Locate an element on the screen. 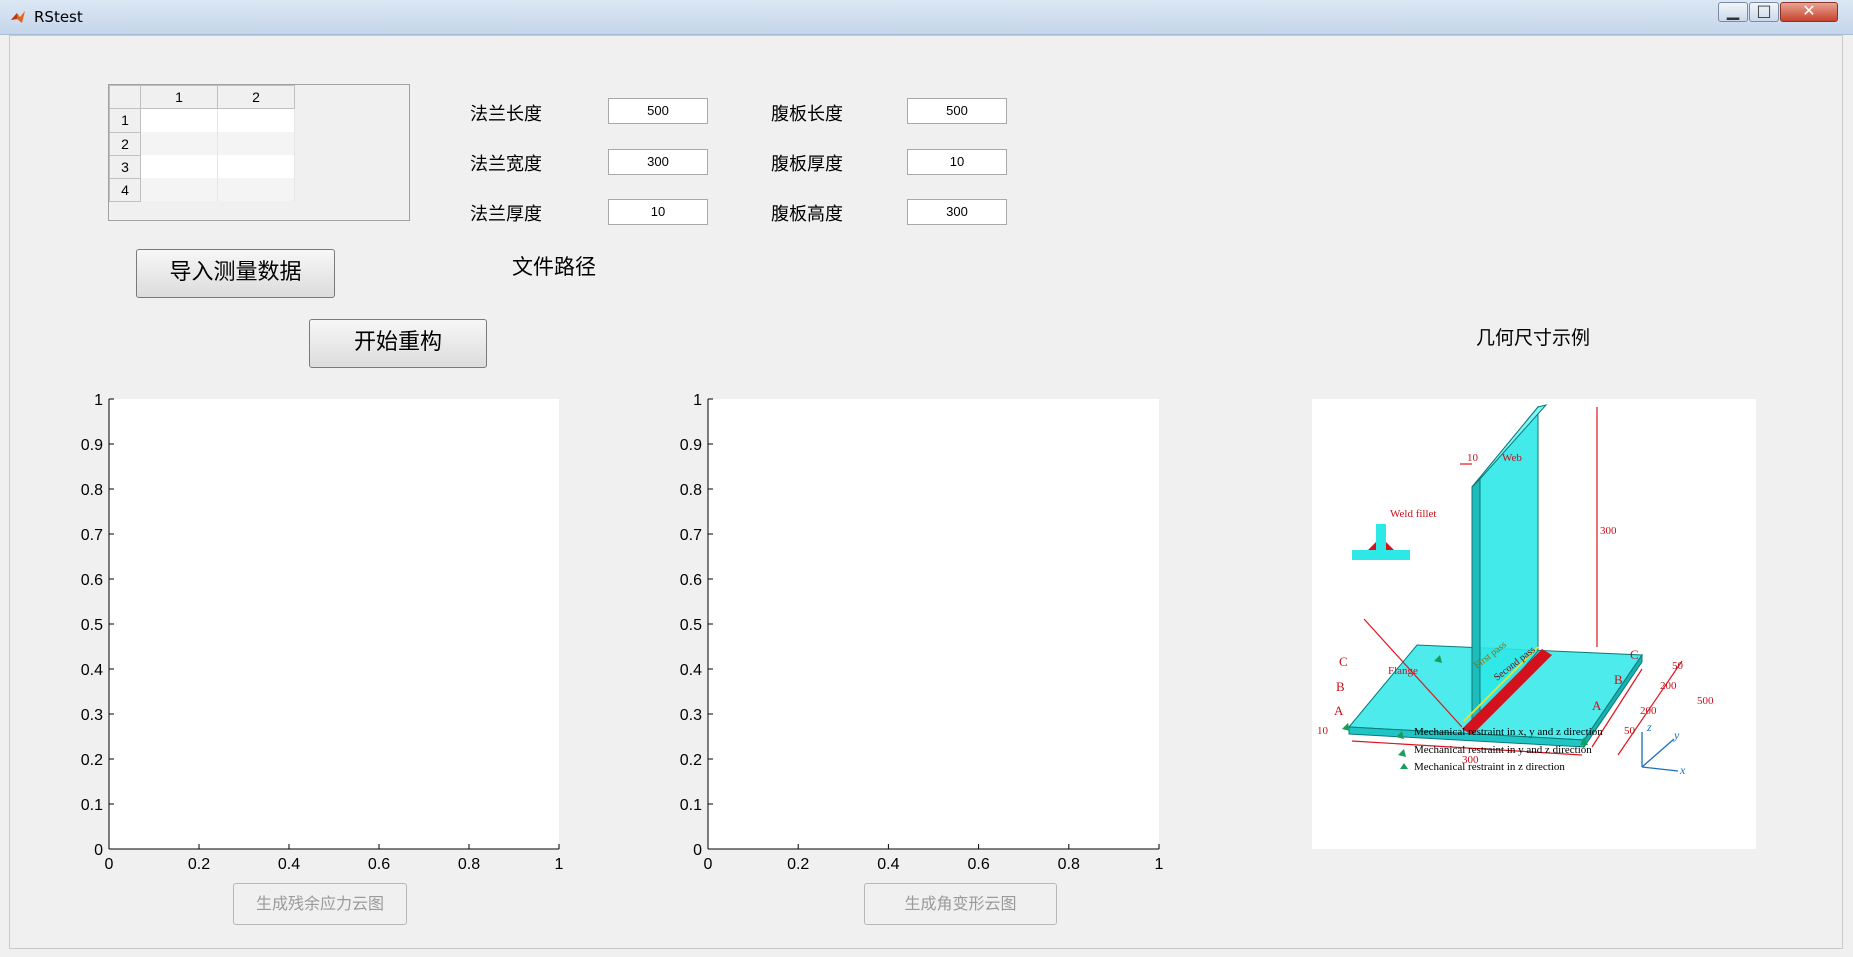  deform-axes-background is located at coordinates (933, 624).